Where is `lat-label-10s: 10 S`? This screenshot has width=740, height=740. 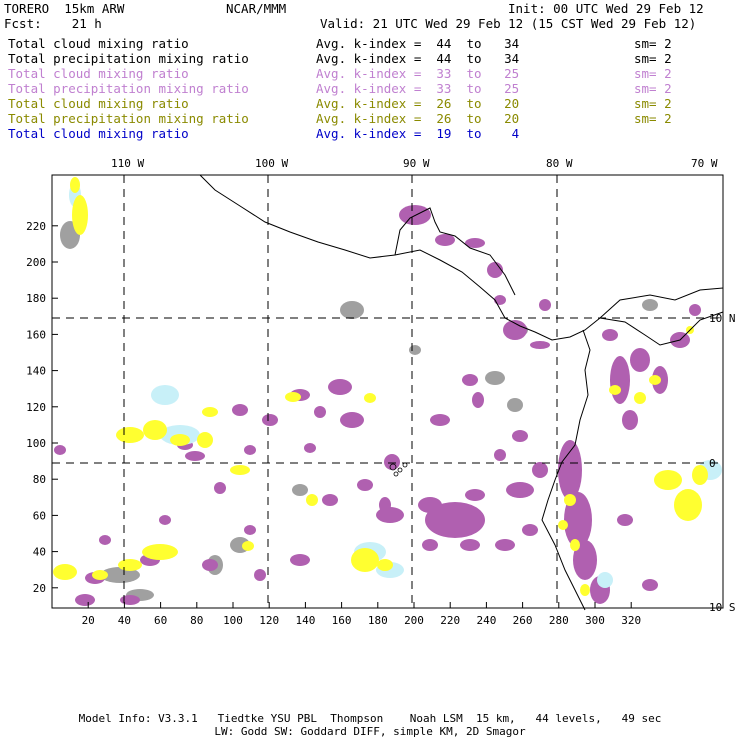 lat-label-10s: 10 S is located at coordinates (722, 607).